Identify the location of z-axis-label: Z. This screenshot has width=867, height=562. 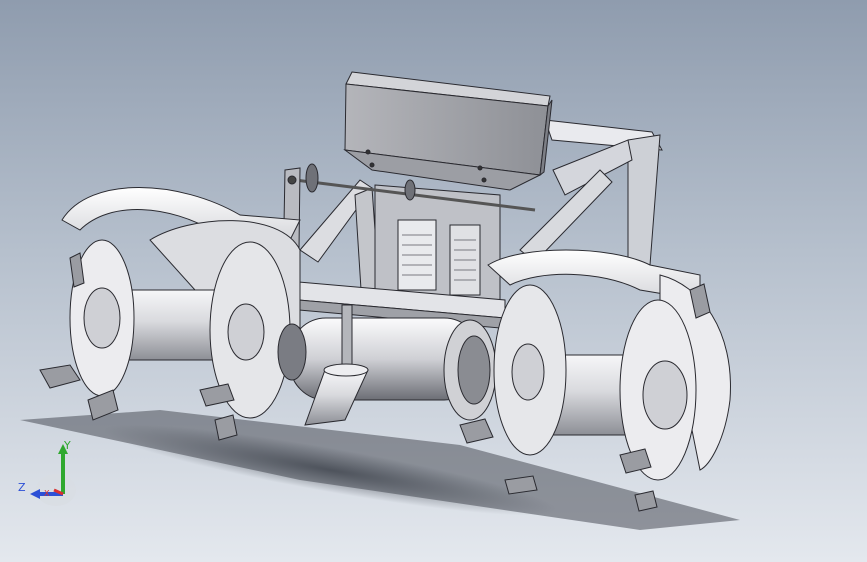
(22, 487).